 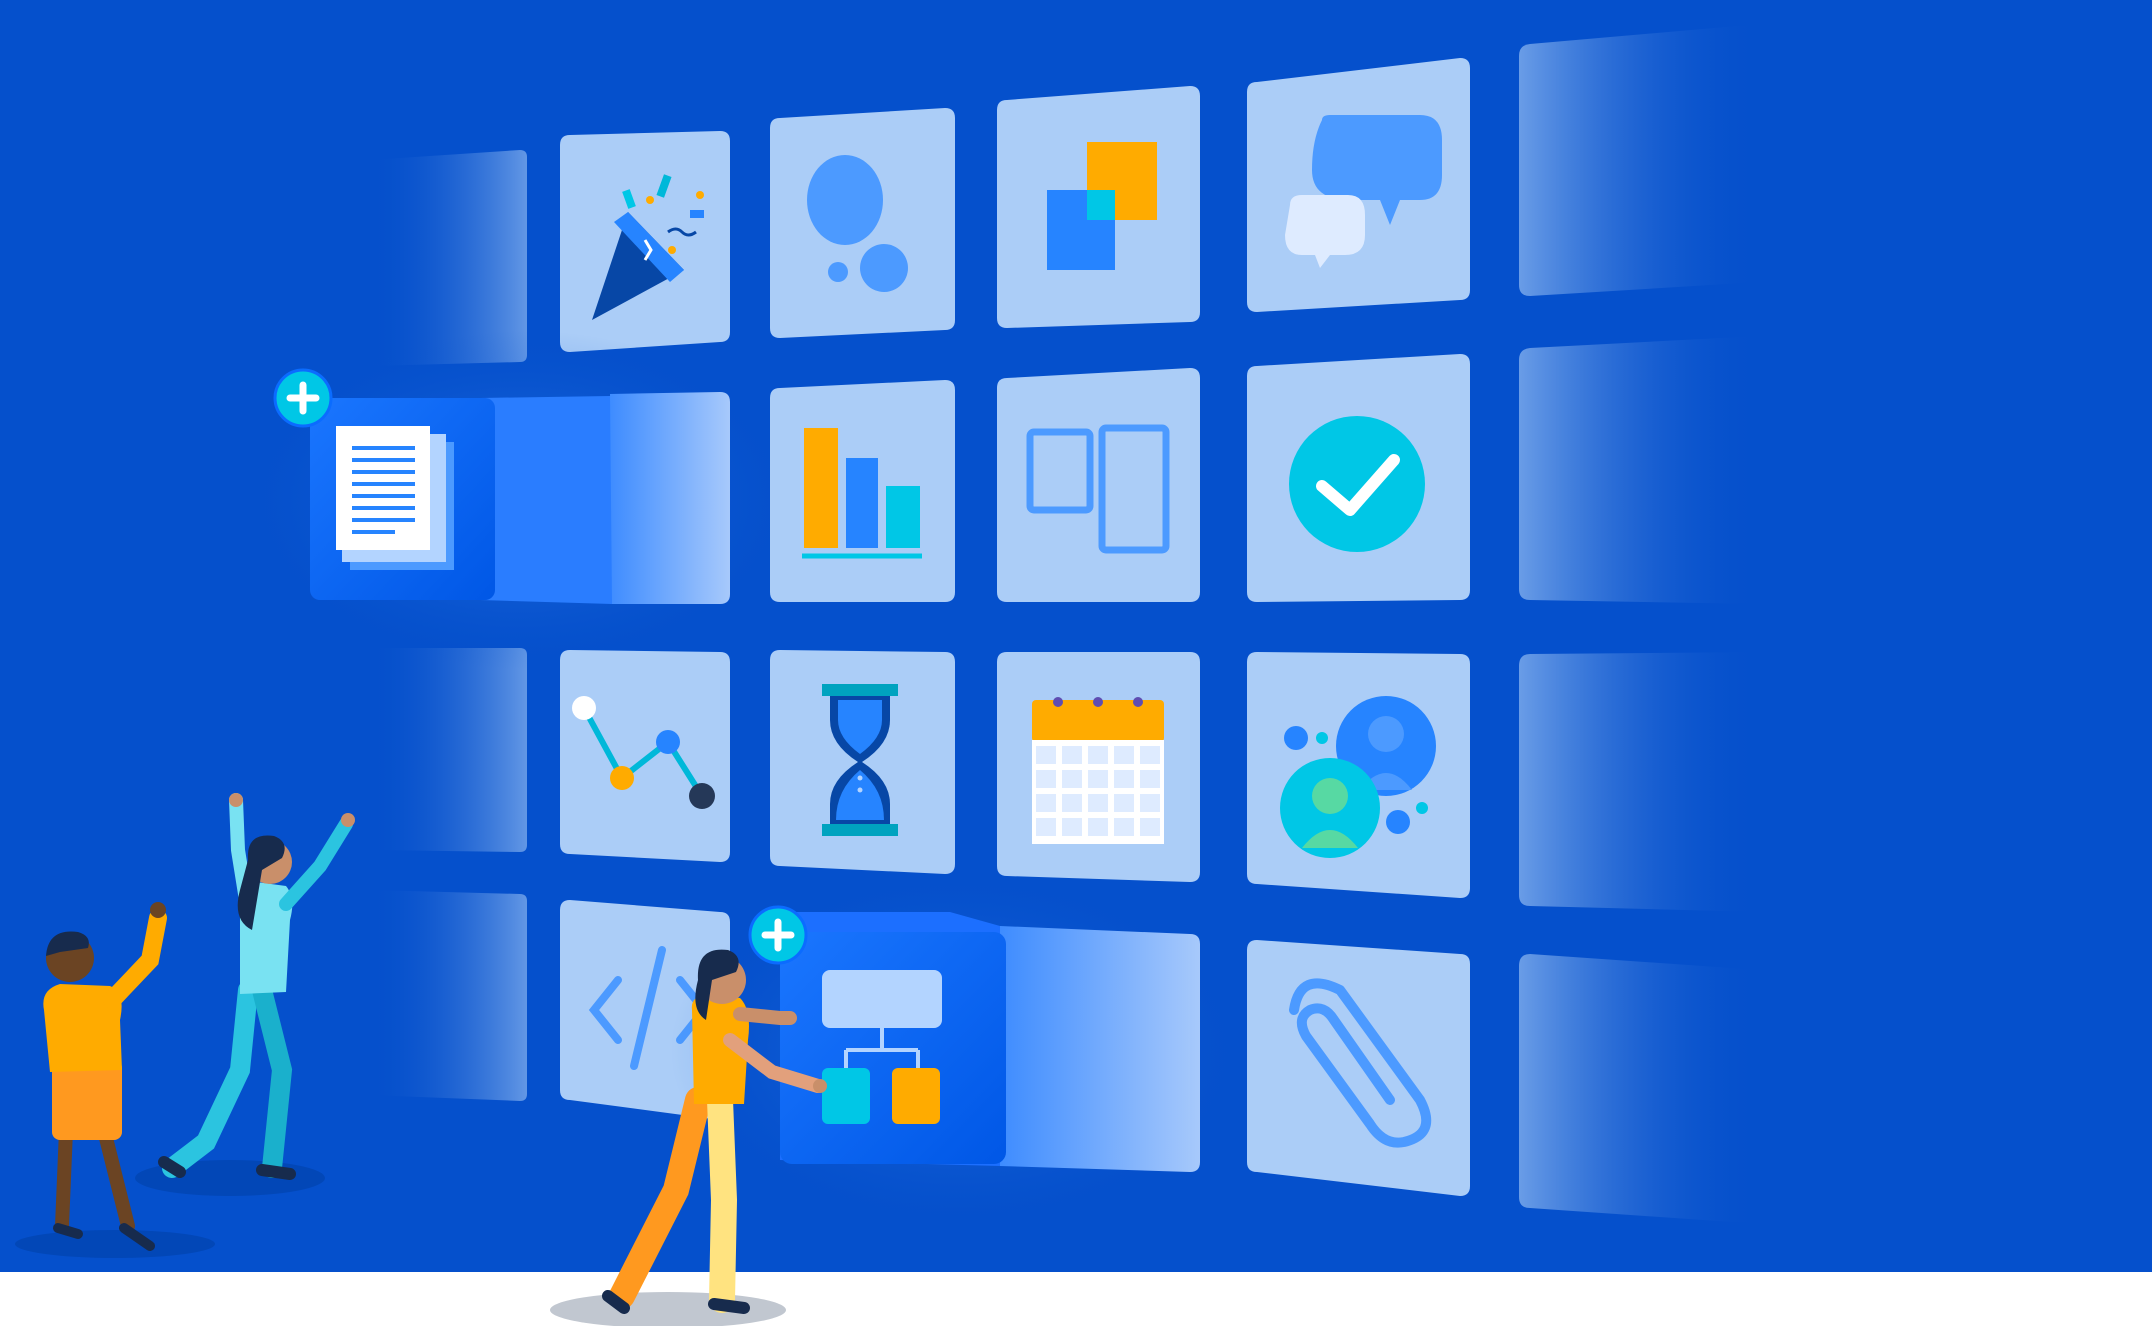 What do you see at coordinates (645, 756) in the screenshot?
I see `tile-line-graph` at bounding box center [645, 756].